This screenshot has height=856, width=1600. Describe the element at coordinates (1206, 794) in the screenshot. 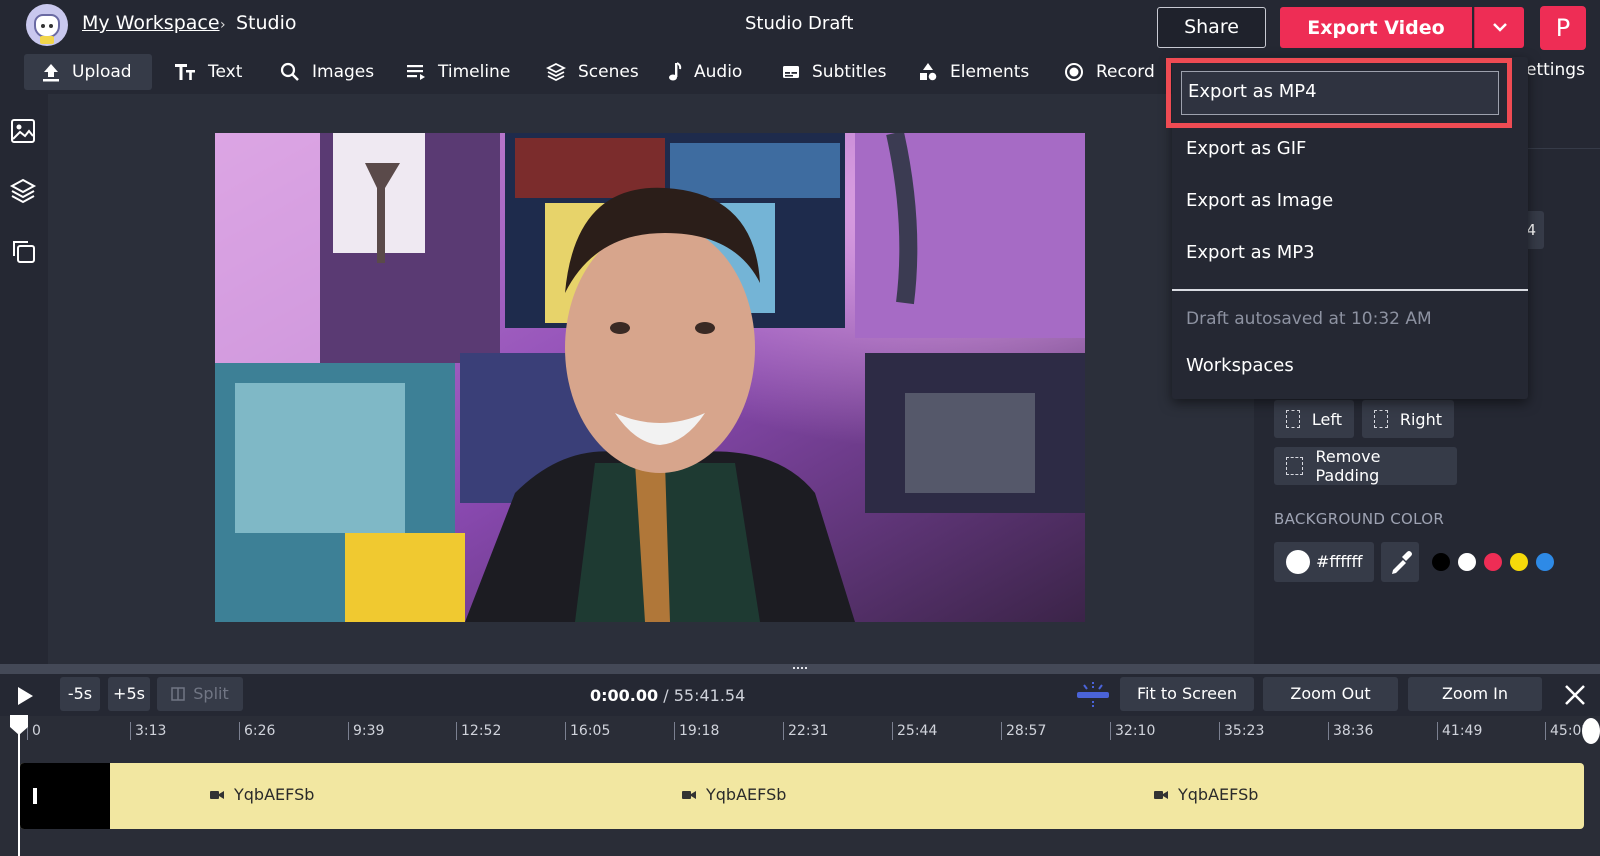

I see `clip-label: YqbAEFSb` at that location.